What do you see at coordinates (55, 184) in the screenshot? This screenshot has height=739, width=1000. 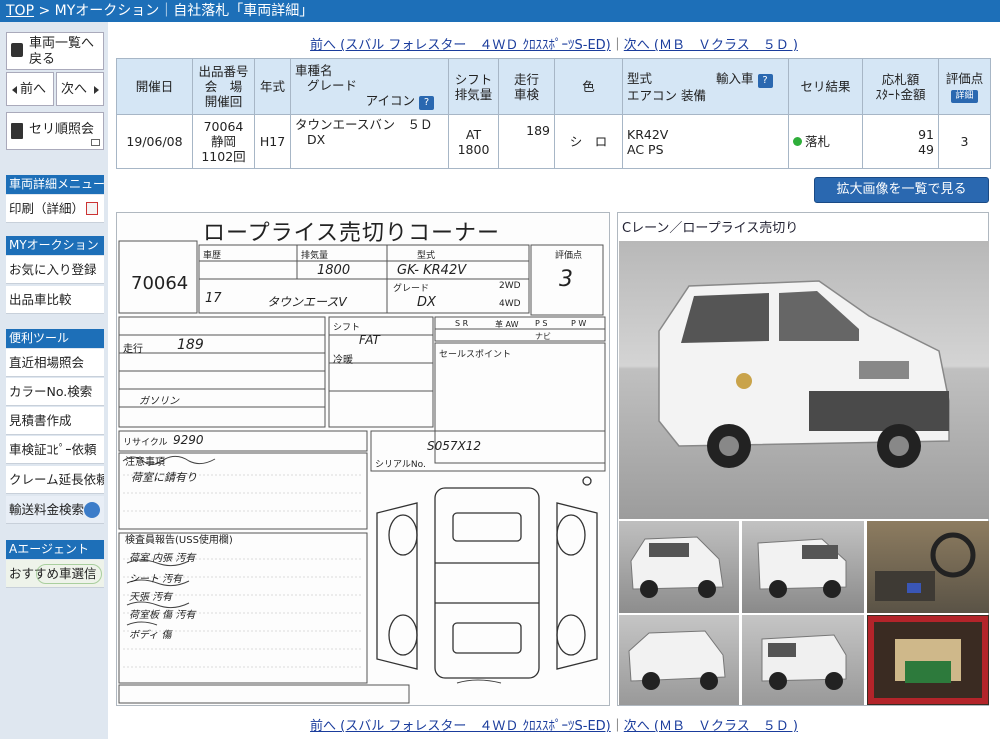 I see `vehicle-menu-heading: 車両詳細メニュー` at bounding box center [55, 184].